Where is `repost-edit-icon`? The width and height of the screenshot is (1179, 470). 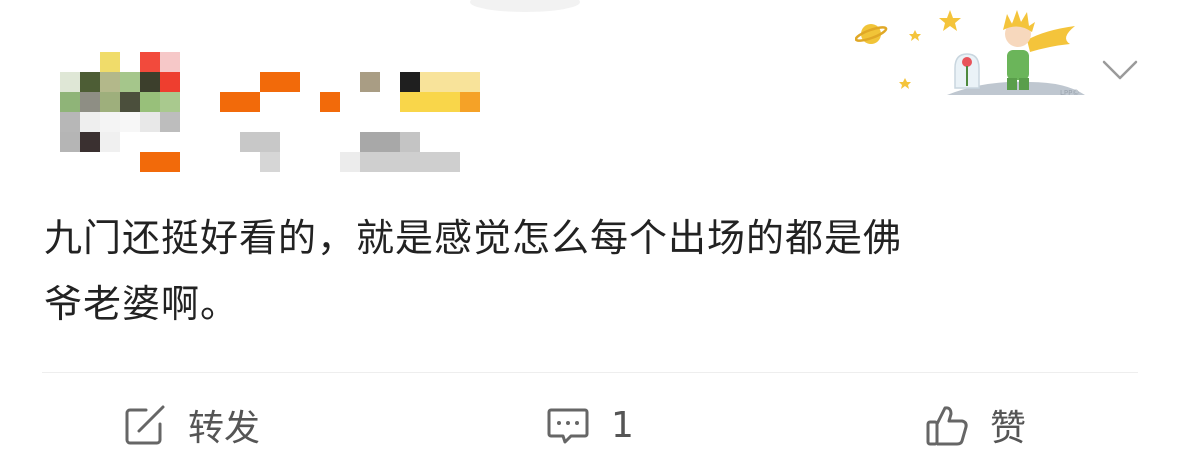
repost-edit-icon is located at coordinates (145, 425).